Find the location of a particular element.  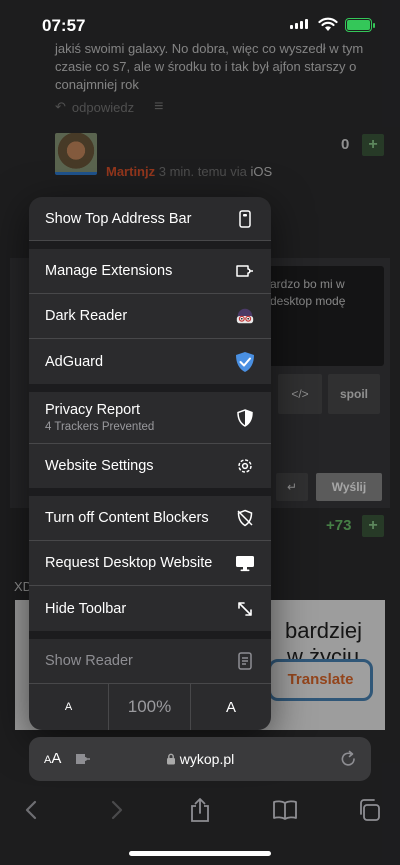

privacy-shield-icon is located at coordinates (245, 418).